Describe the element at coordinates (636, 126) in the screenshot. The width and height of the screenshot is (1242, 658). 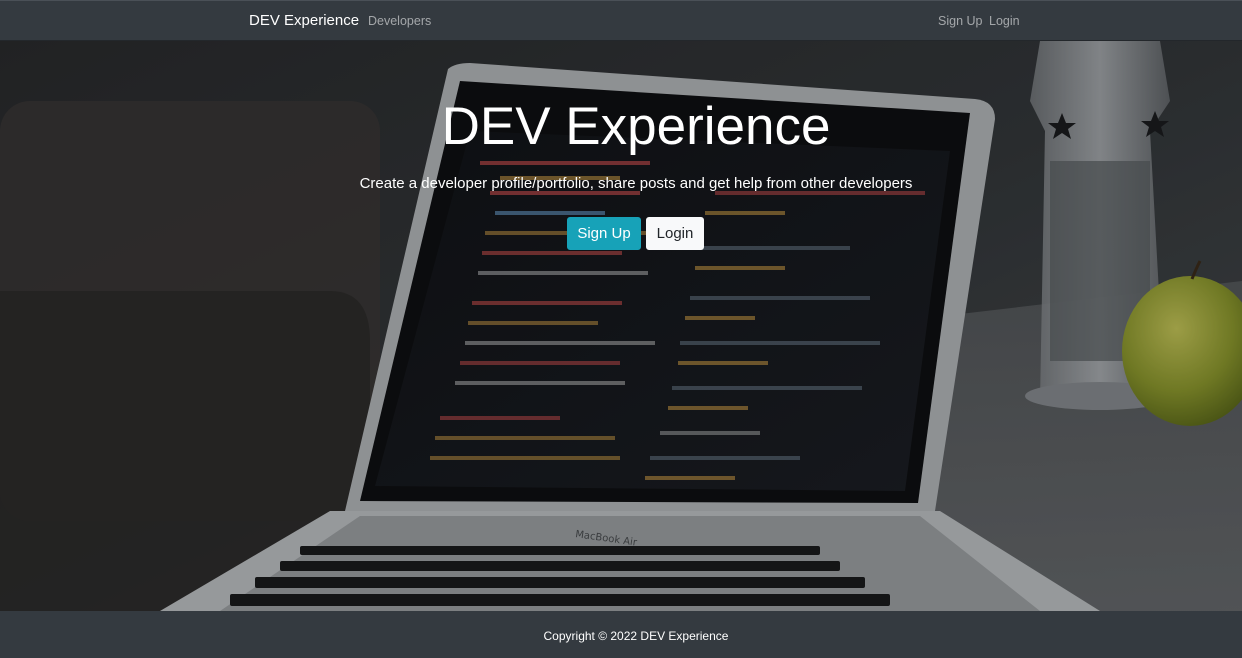
I see `hero-title: DEV Experience` at that location.